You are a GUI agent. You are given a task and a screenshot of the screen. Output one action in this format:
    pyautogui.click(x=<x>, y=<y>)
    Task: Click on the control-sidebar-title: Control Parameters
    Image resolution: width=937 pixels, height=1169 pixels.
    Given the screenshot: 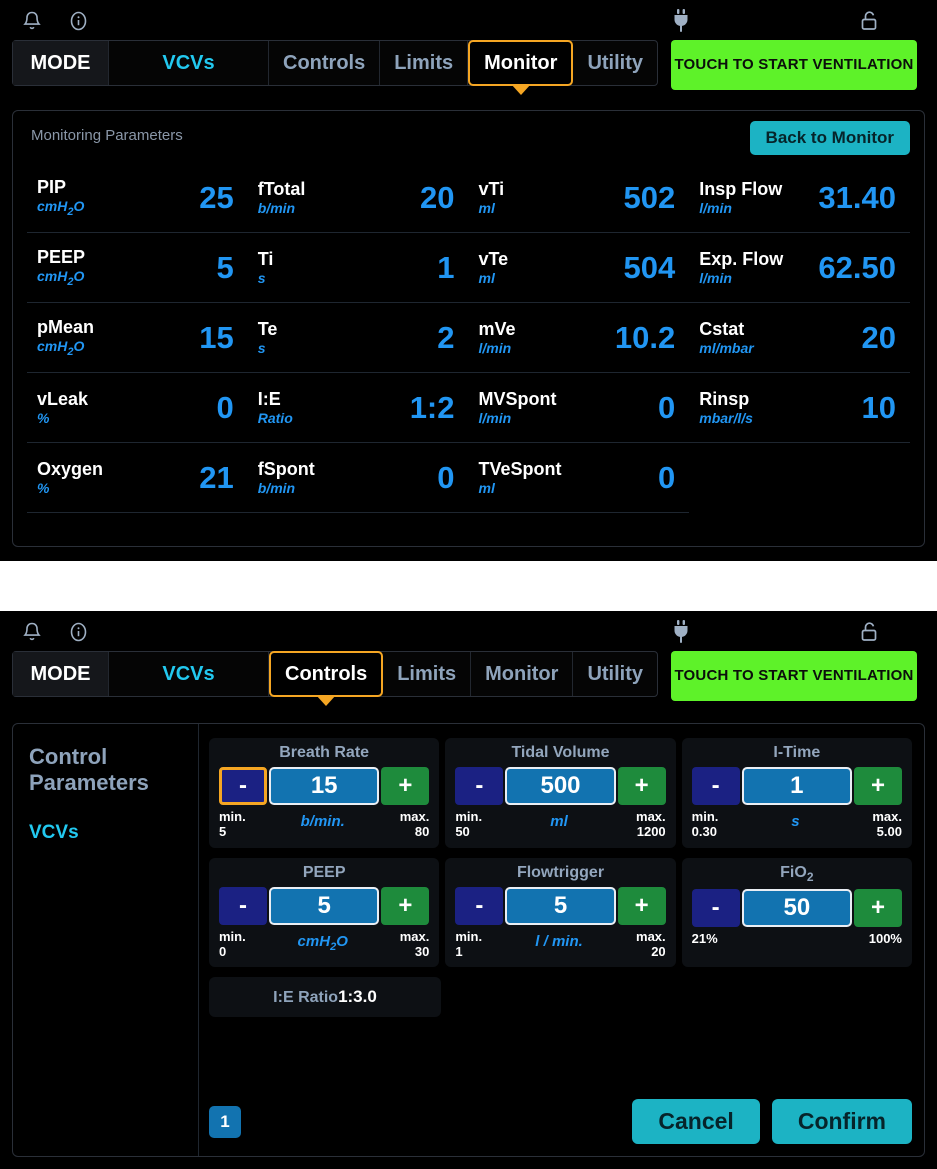 What is the action you would take?
    pyautogui.click(x=89, y=769)
    